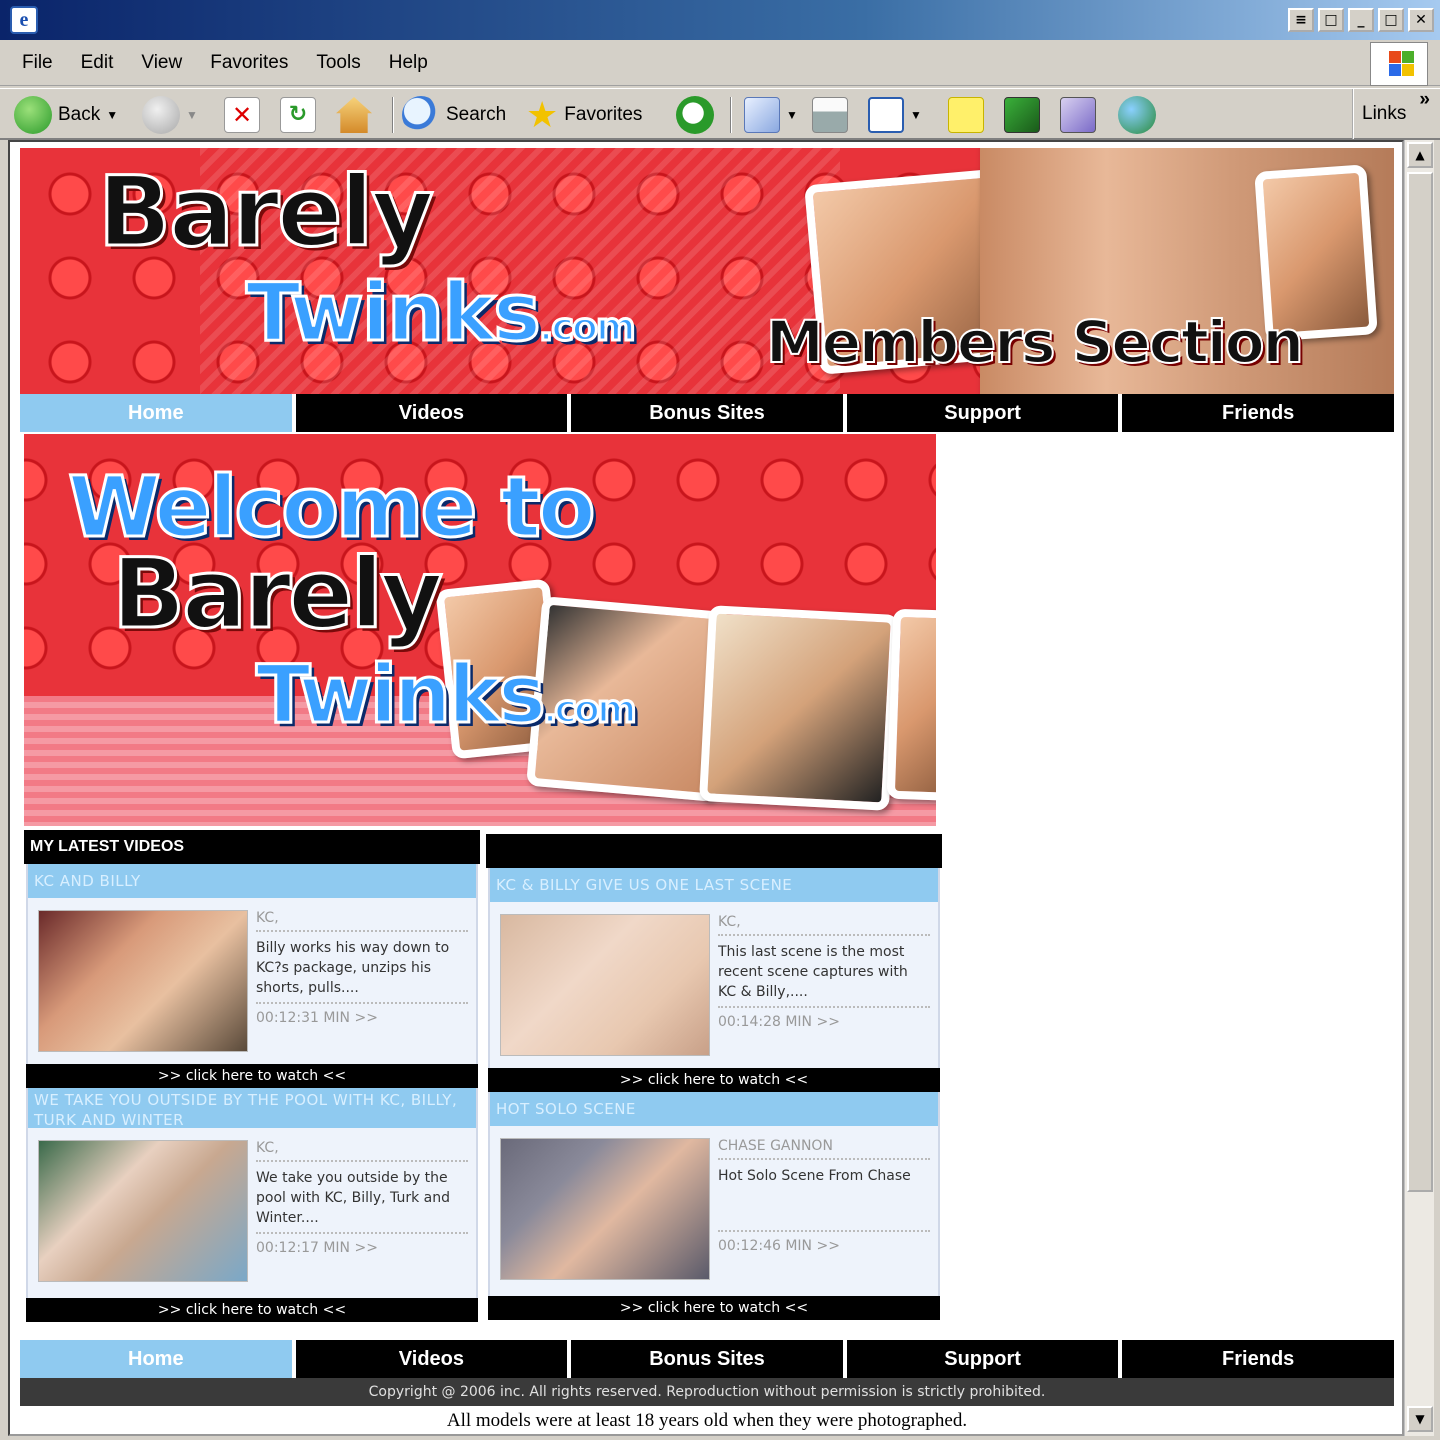 The image size is (1440, 1440). What do you see at coordinates (792, 115) in the screenshot?
I see `mail-dropdown-icon: ▼` at bounding box center [792, 115].